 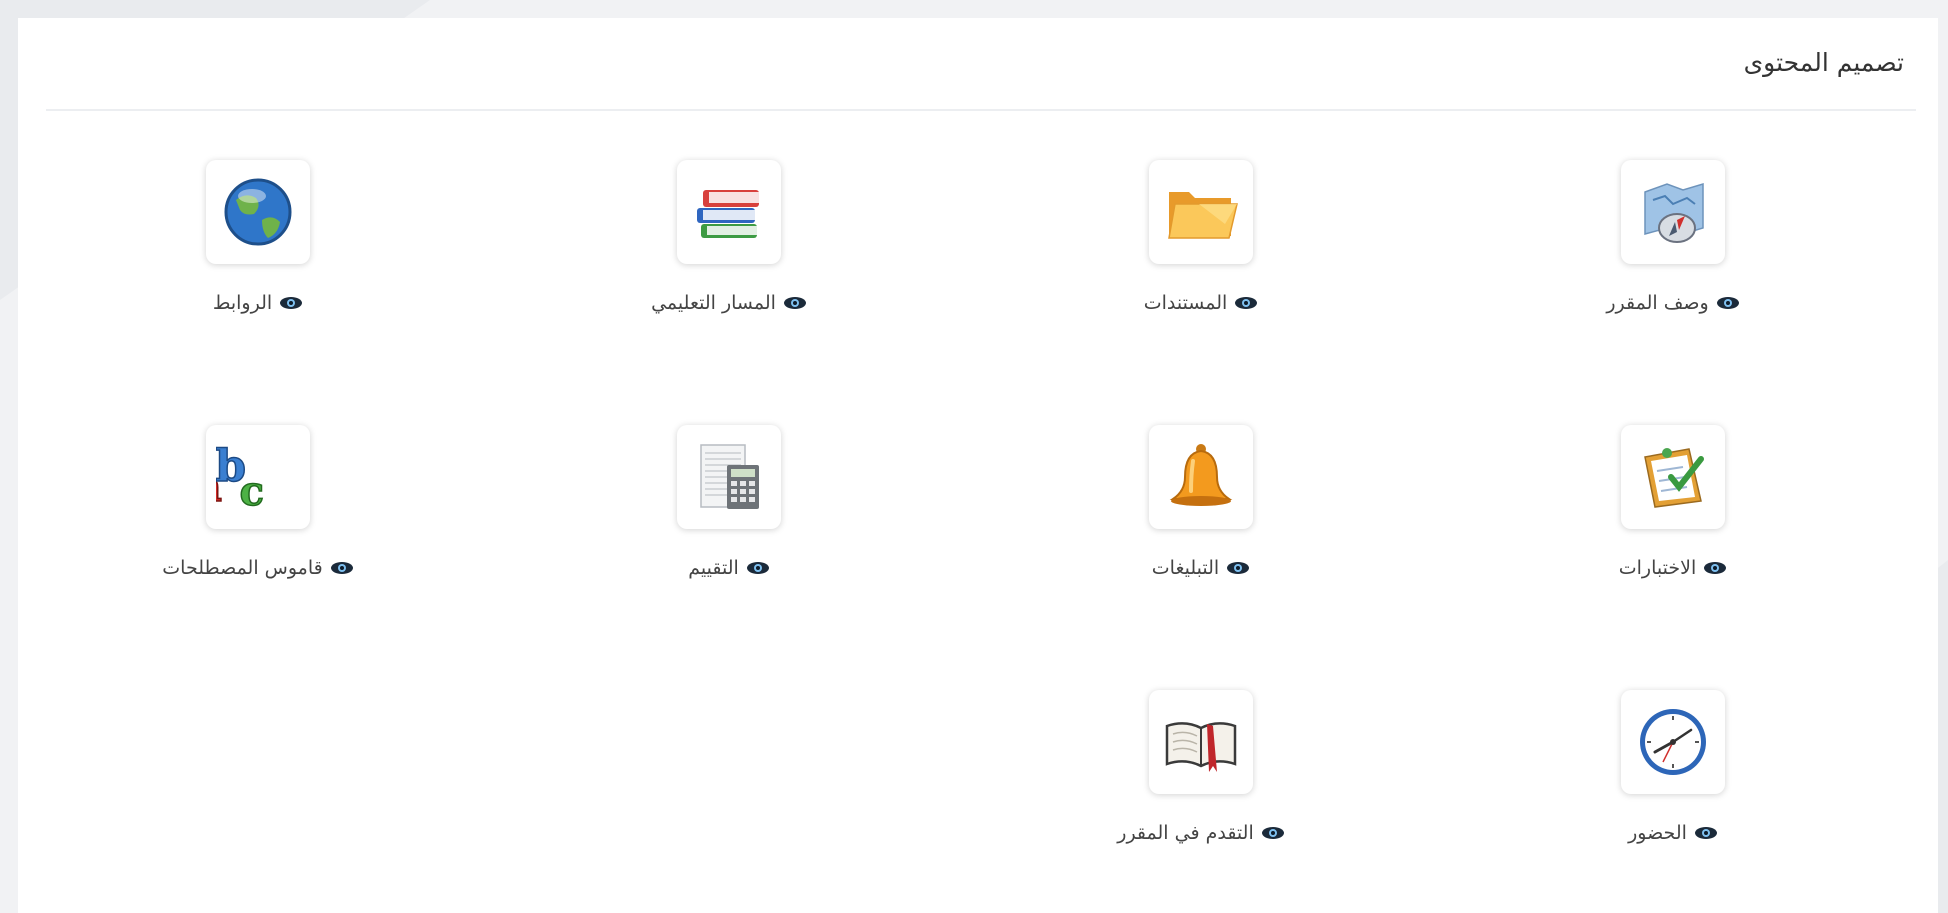 I want to click on tool-course-progress: التقدم في المقرر, so click(x=1201, y=767).